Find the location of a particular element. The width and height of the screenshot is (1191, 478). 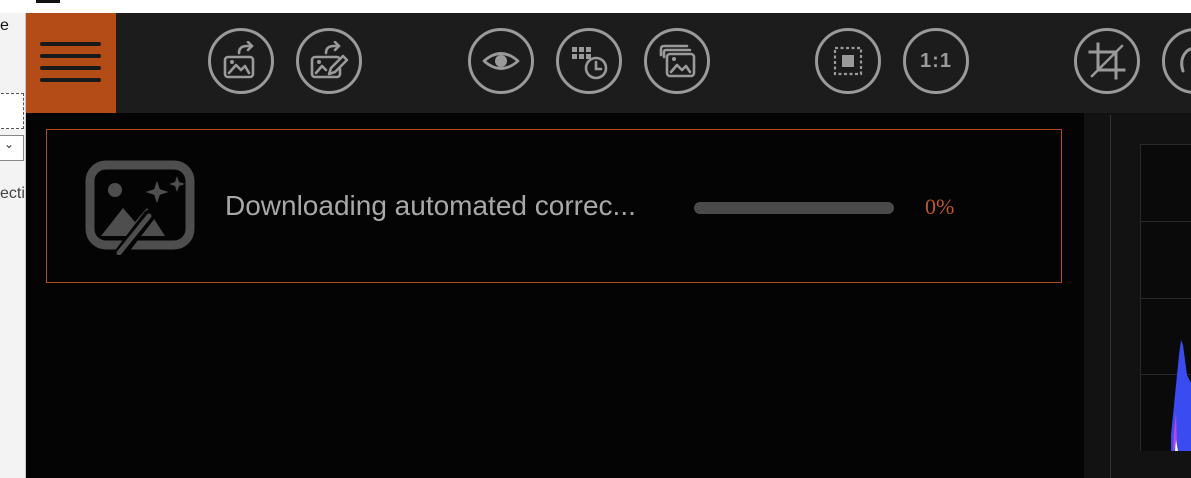

background-window-panel: e ⌄ ecti is located at coordinates (13, 245).